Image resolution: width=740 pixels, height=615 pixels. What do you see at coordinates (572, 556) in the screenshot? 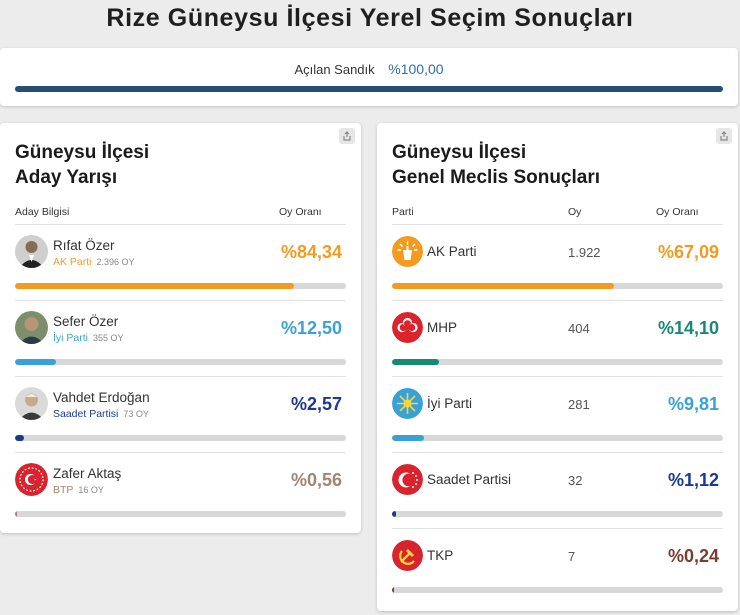
I see `party-votes: 7` at bounding box center [572, 556].